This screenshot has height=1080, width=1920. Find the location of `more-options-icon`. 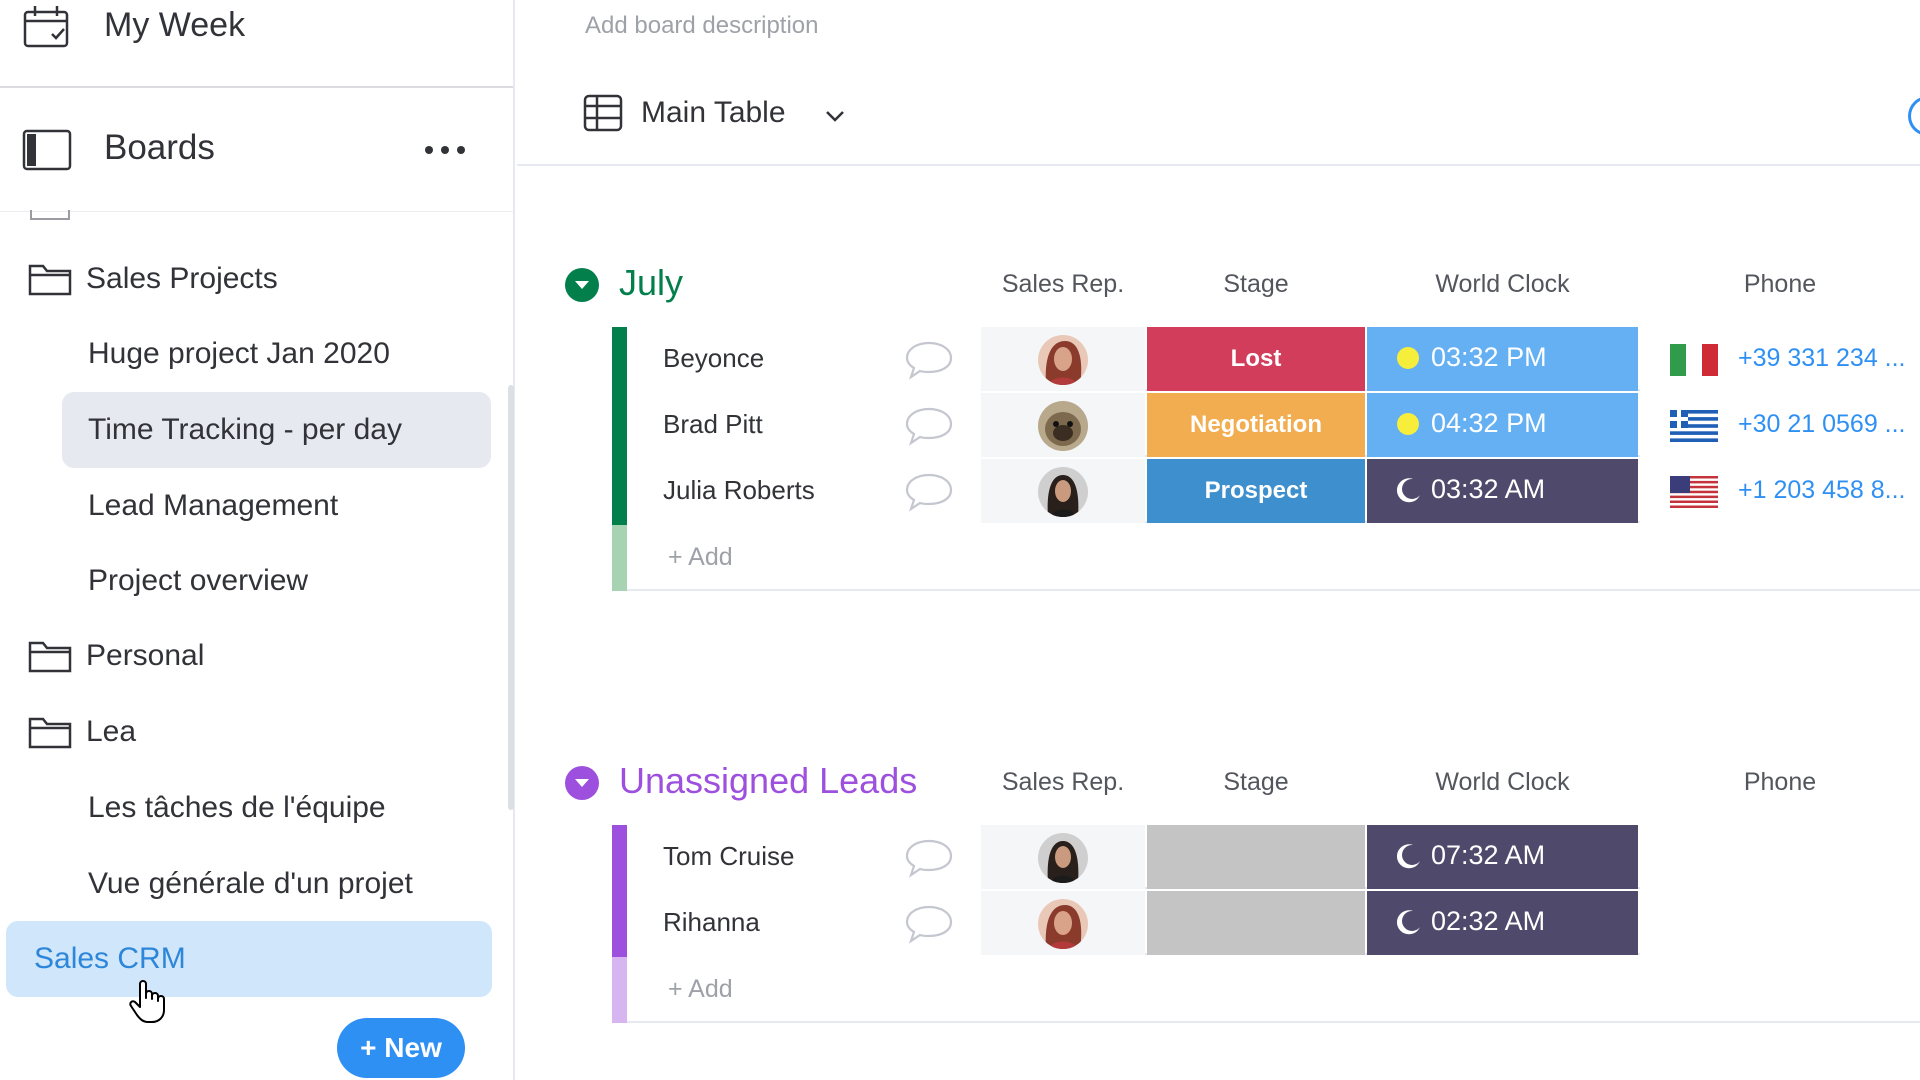

more-options-icon is located at coordinates (445, 150).